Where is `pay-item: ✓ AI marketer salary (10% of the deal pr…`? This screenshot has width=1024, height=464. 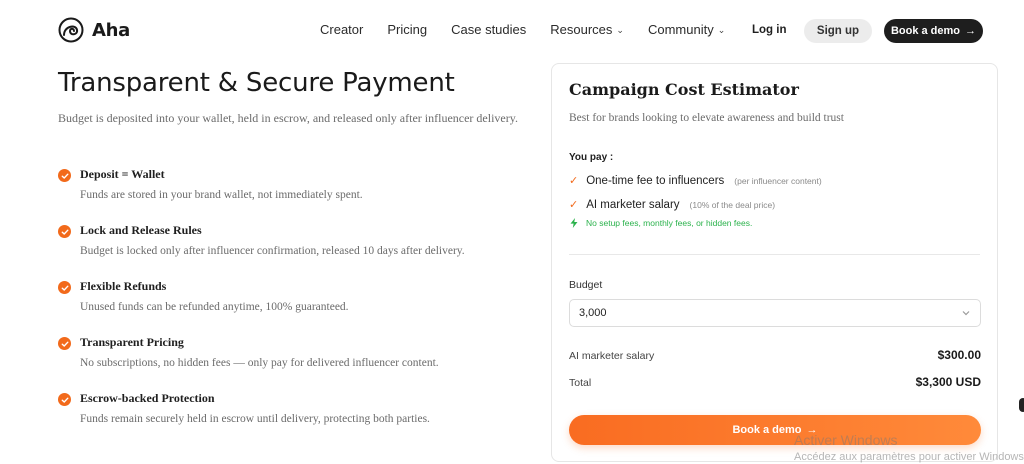
pay-item: ✓ AI marketer salary (10% of the deal pr… is located at coordinates (672, 204).